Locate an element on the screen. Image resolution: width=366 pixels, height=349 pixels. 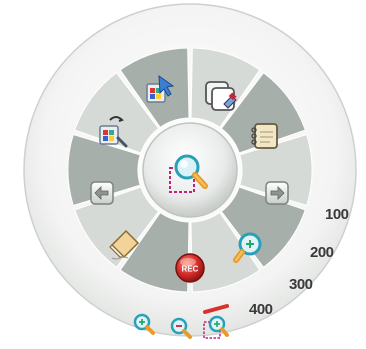
notepad-icon is located at coordinates (264, 136).